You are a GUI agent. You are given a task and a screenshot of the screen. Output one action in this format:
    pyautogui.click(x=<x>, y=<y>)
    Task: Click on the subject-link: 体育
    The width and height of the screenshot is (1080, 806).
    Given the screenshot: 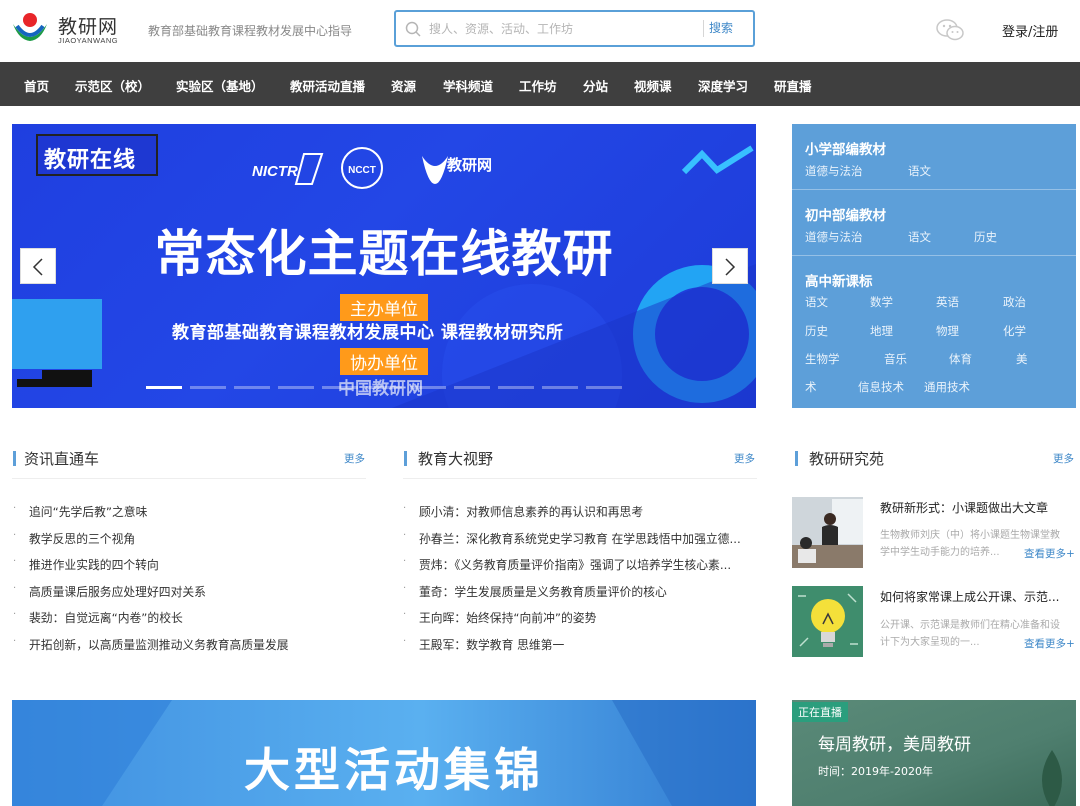 What is the action you would take?
    pyautogui.click(x=960, y=359)
    